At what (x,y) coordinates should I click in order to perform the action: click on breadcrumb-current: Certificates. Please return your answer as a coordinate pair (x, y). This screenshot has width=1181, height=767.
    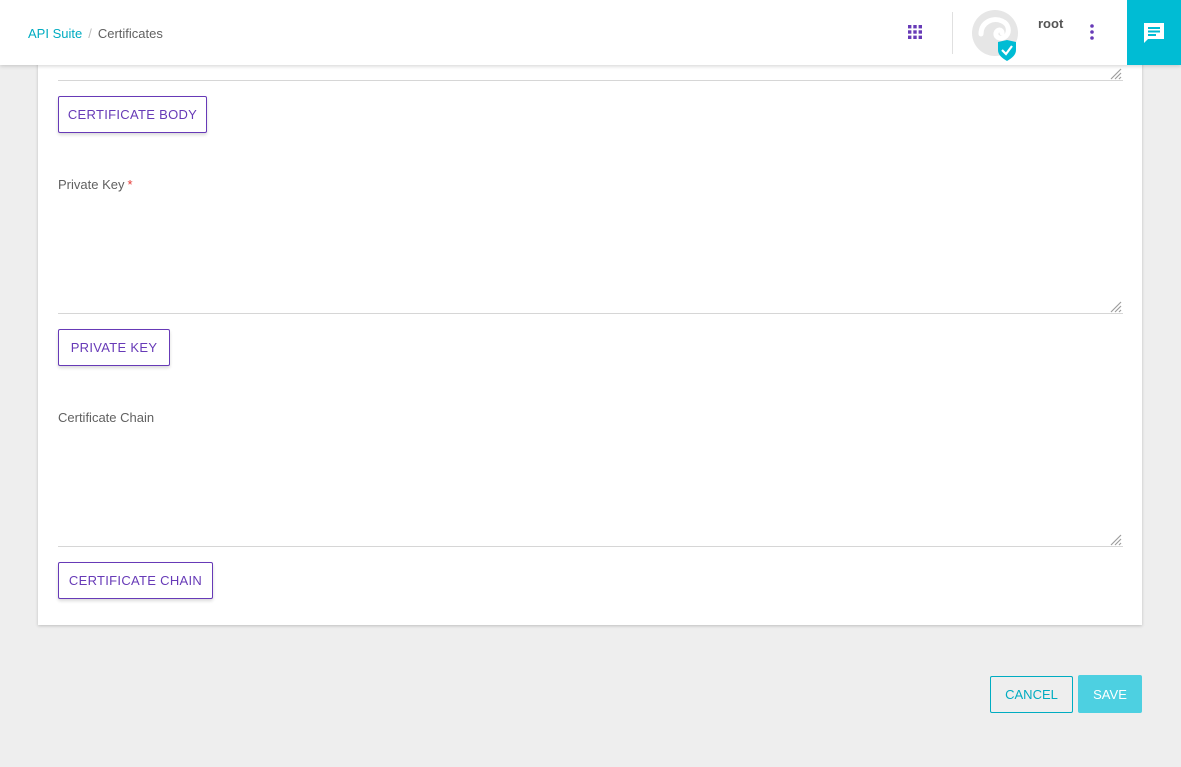
    Looking at the image, I should click on (130, 33).